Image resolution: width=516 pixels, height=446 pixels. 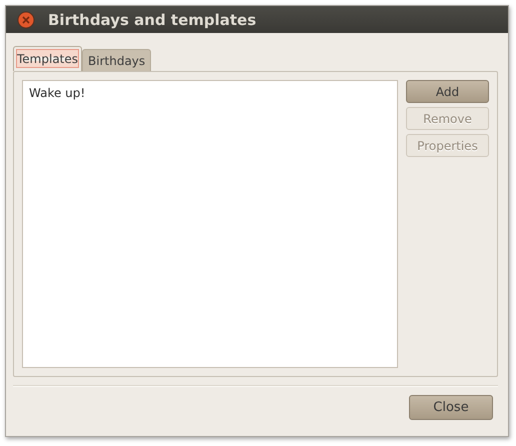 I want to click on close-button: Close, so click(x=451, y=407).